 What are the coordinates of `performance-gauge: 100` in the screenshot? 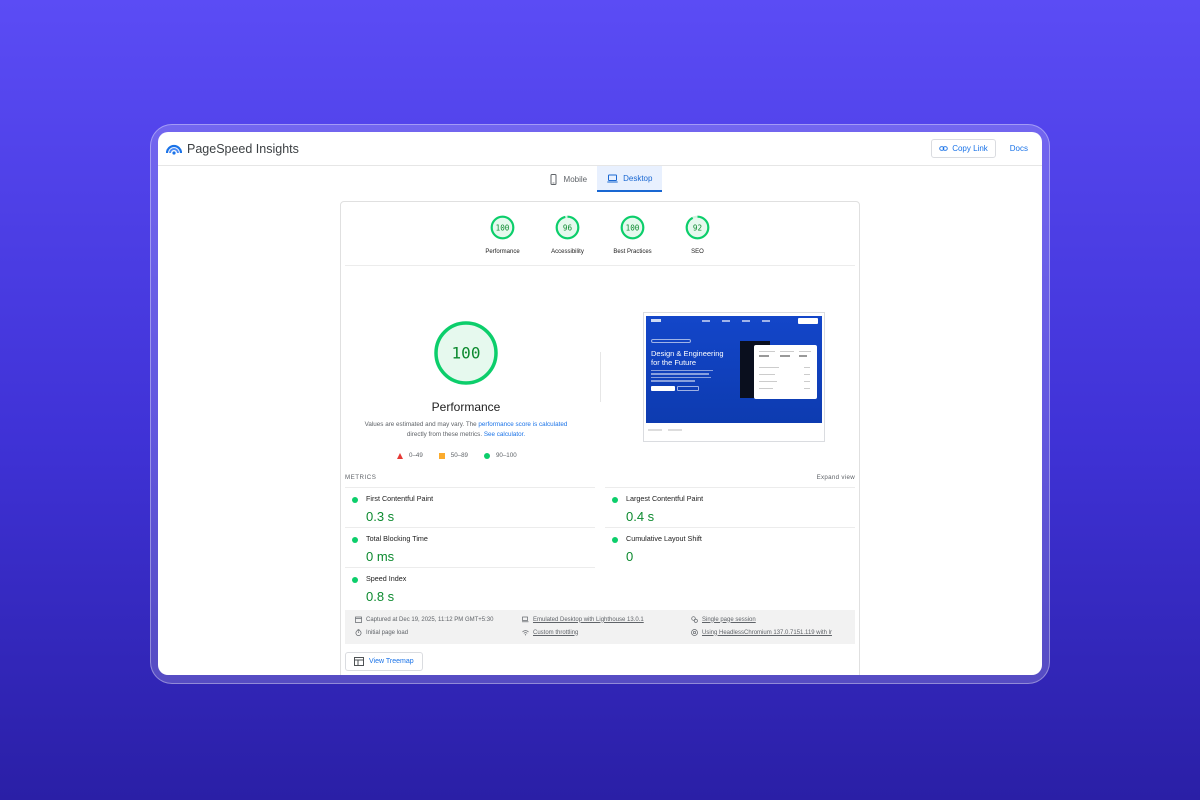 It's located at (466, 353).